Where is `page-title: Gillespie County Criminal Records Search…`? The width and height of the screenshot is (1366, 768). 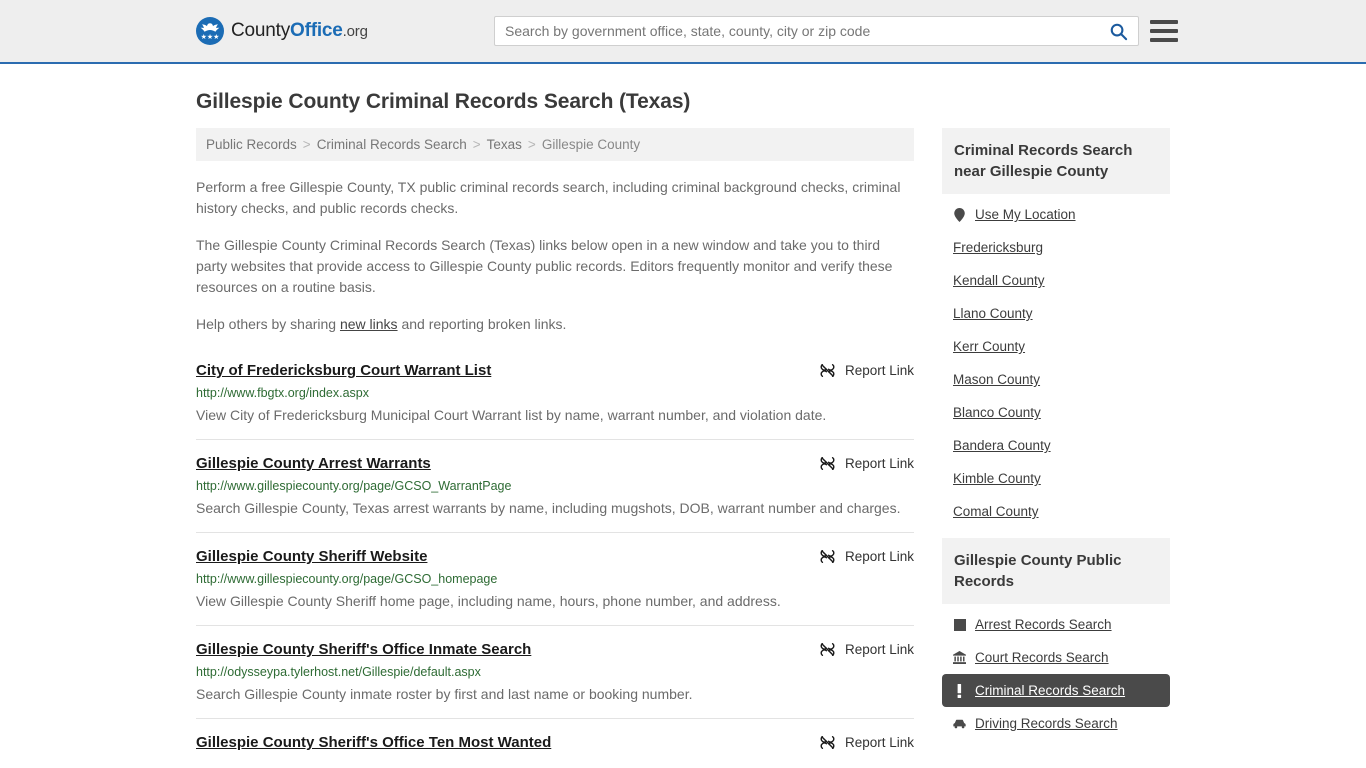
page-title: Gillespie County Criminal Records Search… is located at coordinates (443, 101).